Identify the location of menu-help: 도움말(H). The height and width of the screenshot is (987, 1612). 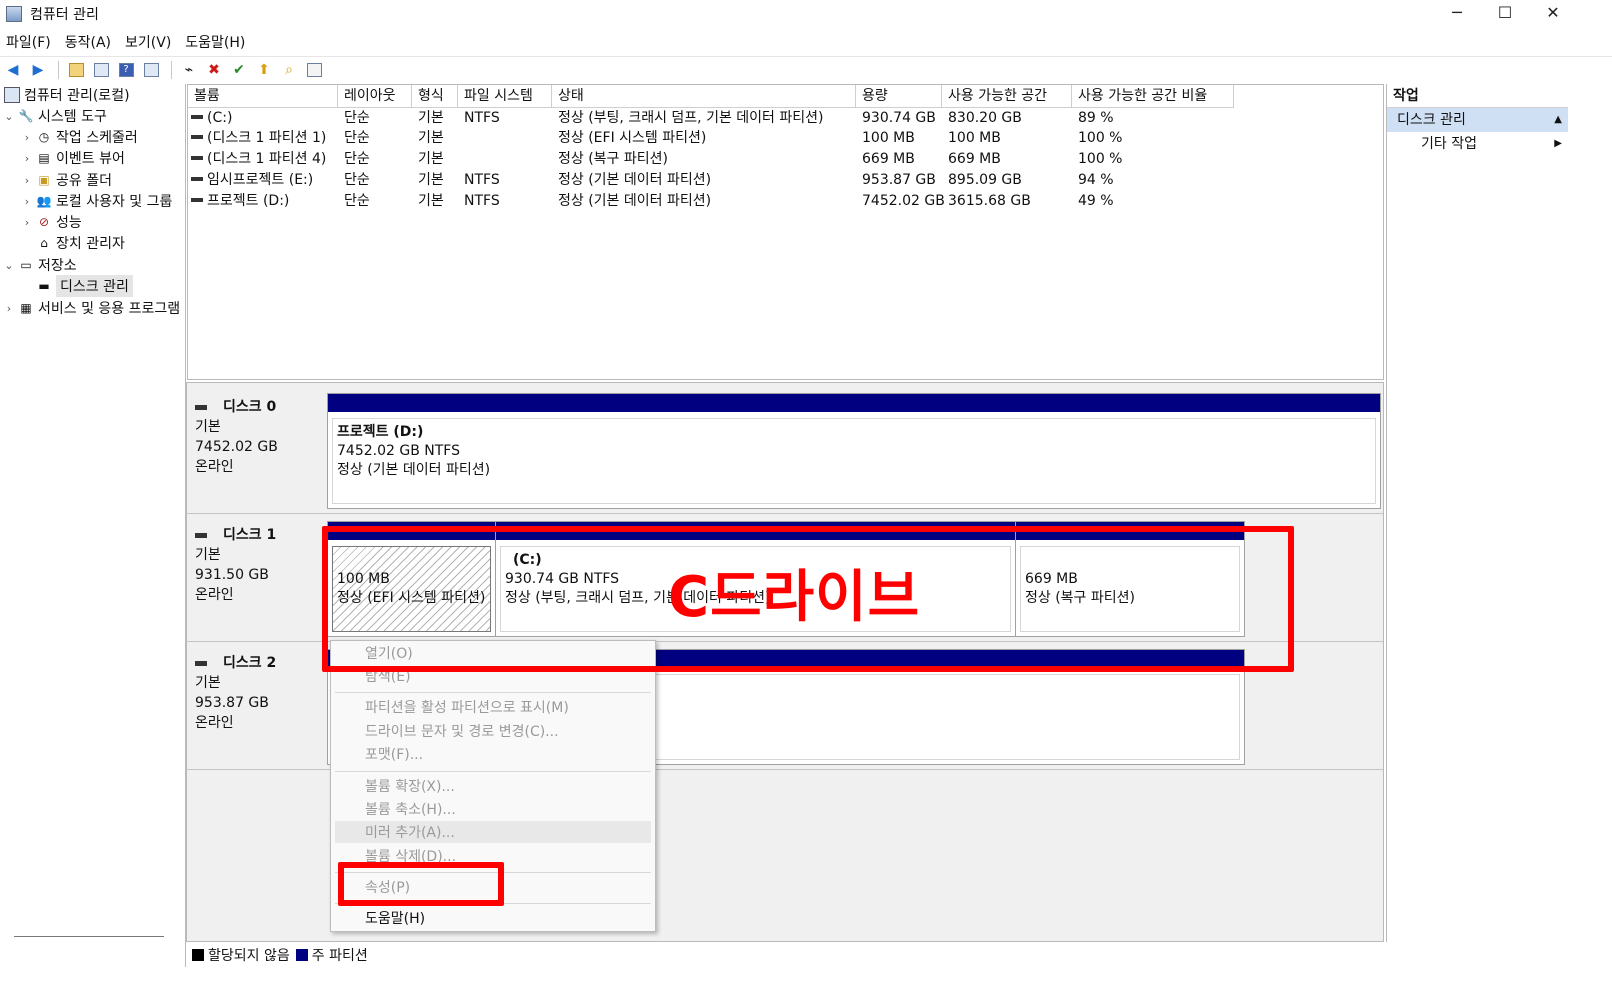
(216, 42).